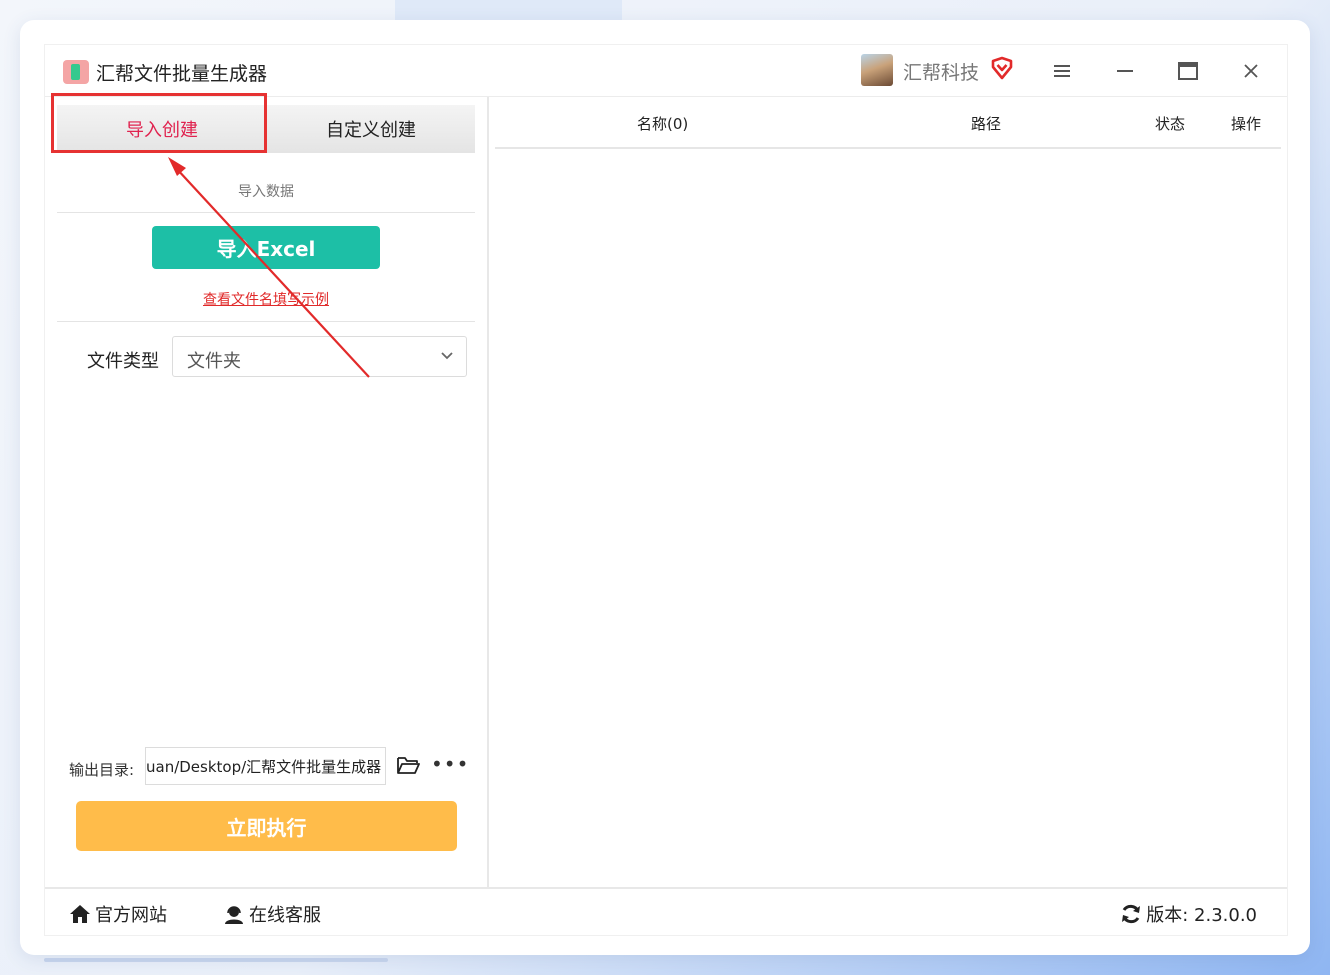  What do you see at coordinates (1201, 915) in the screenshot?
I see `version-label: 版本: 2.3.0.0` at bounding box center [1201, 915].